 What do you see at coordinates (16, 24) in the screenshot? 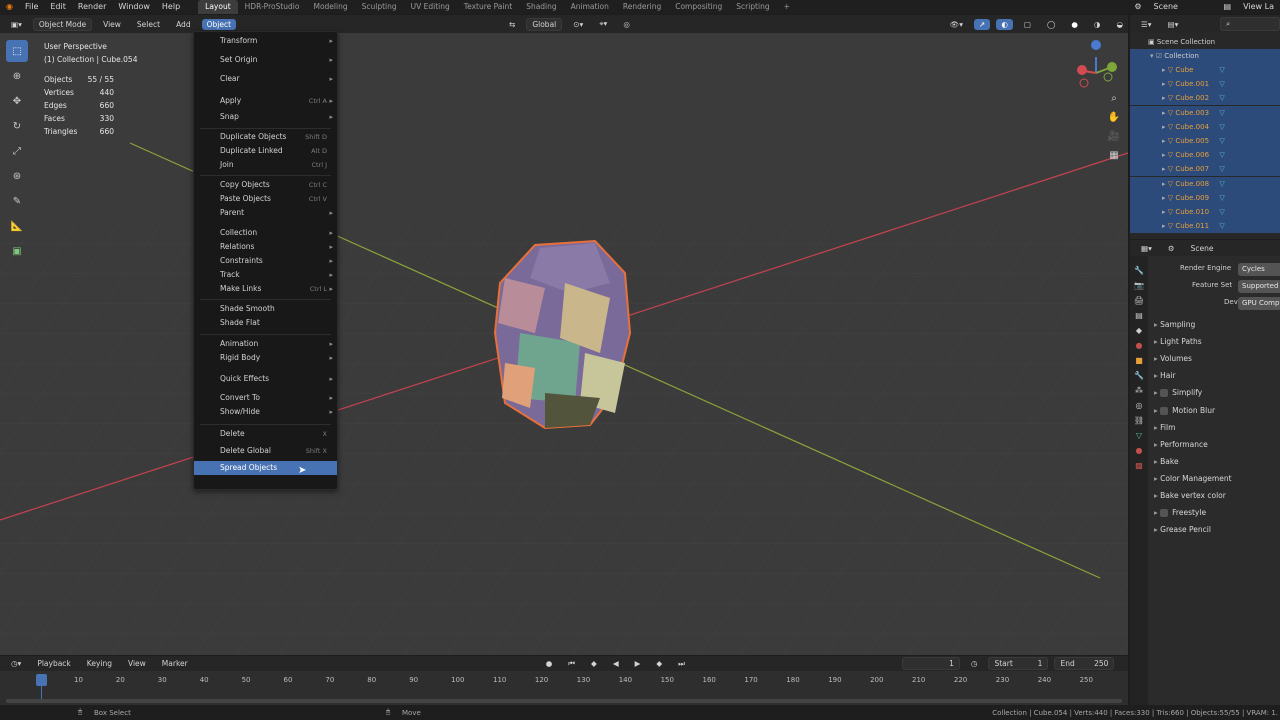
I see `editor-type-icon: ▣▾` at bounding box center [16, 24].